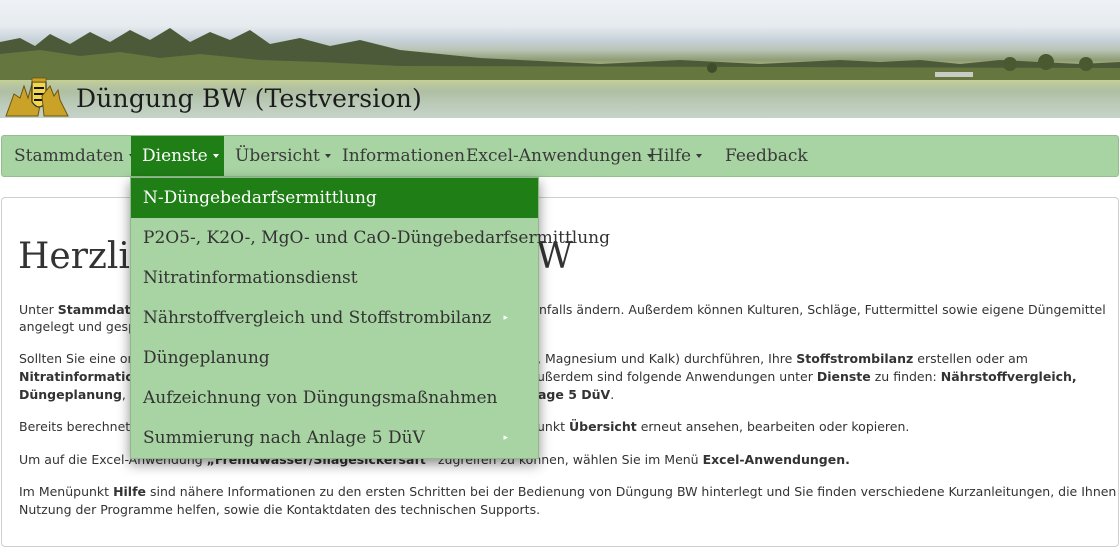  What do you see at coordinates (334, 398) in the screenshot?
I see `menu-item-aufzeichnung: Aufzeichnung von Düngungsmaßnahmen` at bounding box center [334, 398].